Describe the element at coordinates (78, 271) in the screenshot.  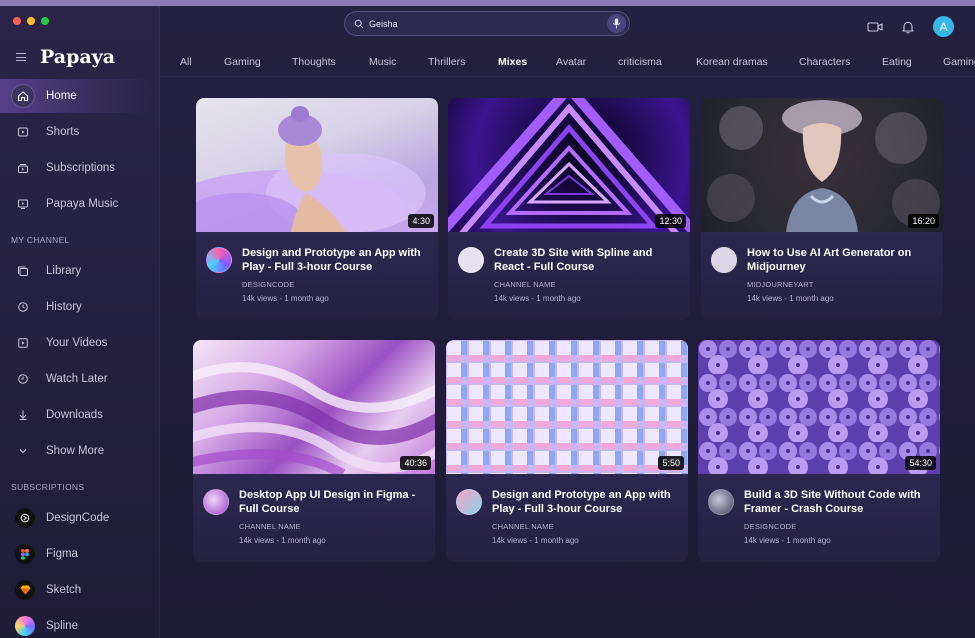
I see `sidebar-item-library: Library` at that location.